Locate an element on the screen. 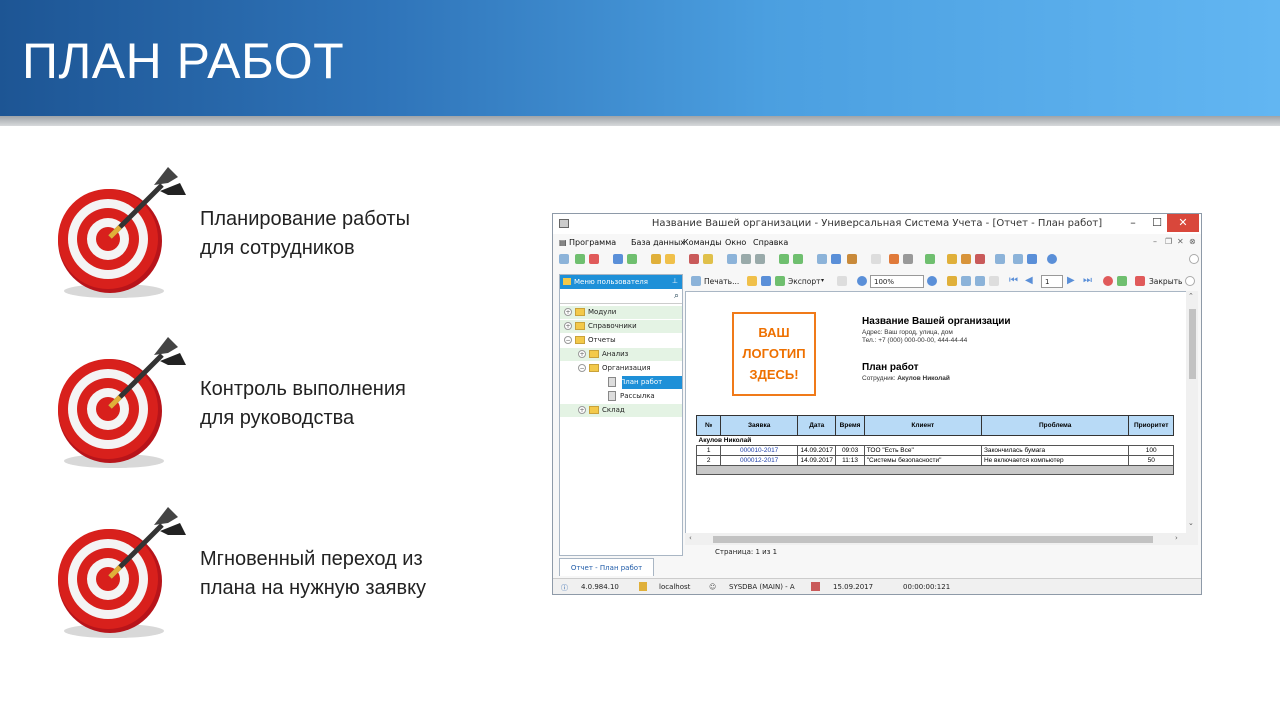 The width and height of the screenshot is (1280, 720). open-icon is located at coordinates (752, 281).